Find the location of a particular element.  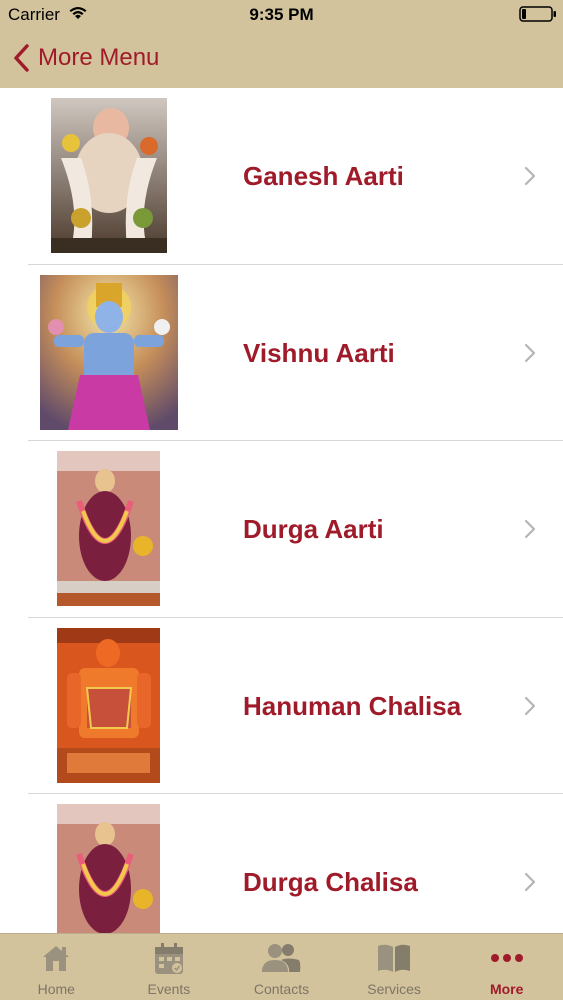

ganesh-image-icon is located at coordinates (109, 175).